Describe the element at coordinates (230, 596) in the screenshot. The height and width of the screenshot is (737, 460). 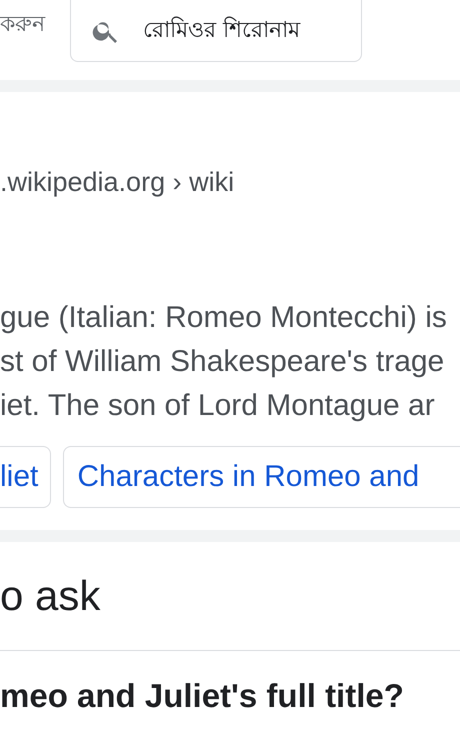
I see `section-heading: o ask` at that location.